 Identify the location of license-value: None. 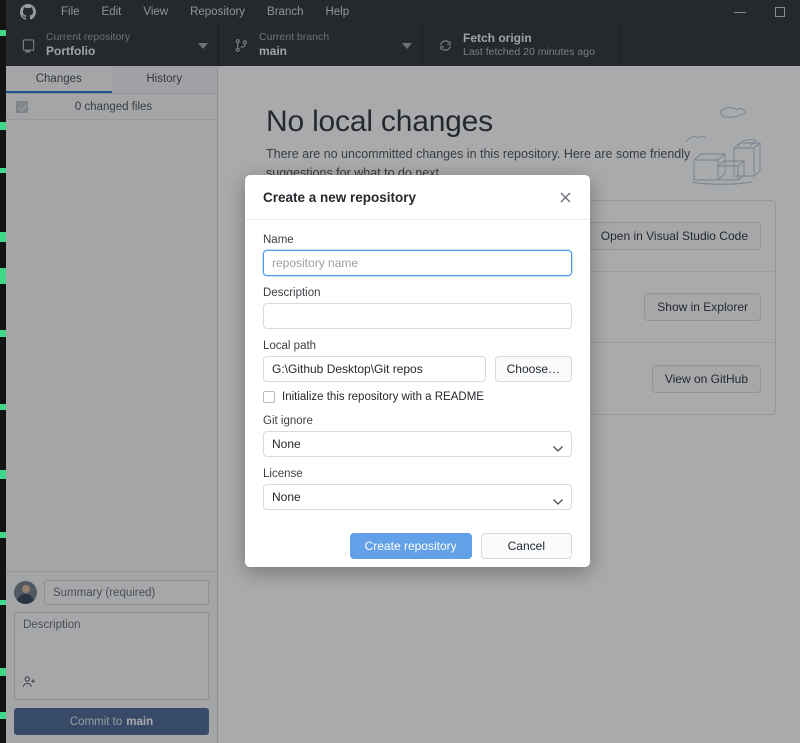
(286, 497).